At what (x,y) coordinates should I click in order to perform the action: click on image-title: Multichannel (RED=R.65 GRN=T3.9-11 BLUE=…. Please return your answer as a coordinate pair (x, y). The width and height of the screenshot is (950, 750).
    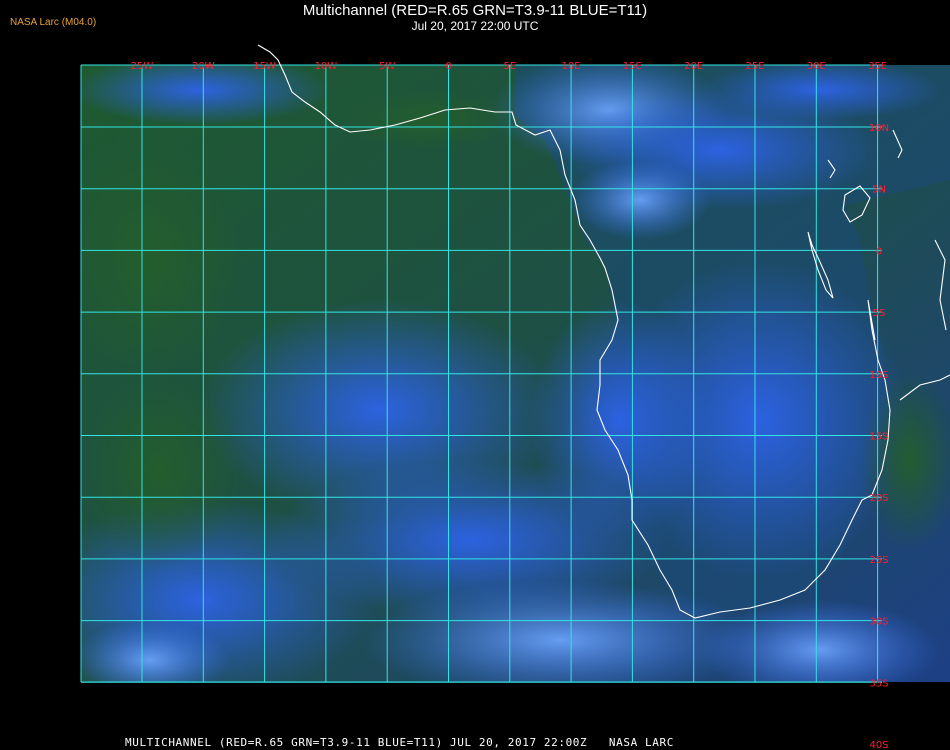
    Looking at the image, I should click on (475, 10).